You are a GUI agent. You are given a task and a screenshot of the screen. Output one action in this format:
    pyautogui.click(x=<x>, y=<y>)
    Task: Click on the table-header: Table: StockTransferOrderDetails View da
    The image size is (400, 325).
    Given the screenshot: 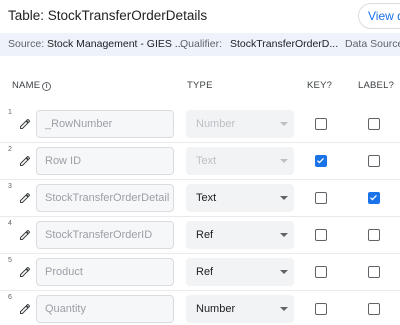 What is the action you would take?
    pyautogui.click(x=200, y=16)
    